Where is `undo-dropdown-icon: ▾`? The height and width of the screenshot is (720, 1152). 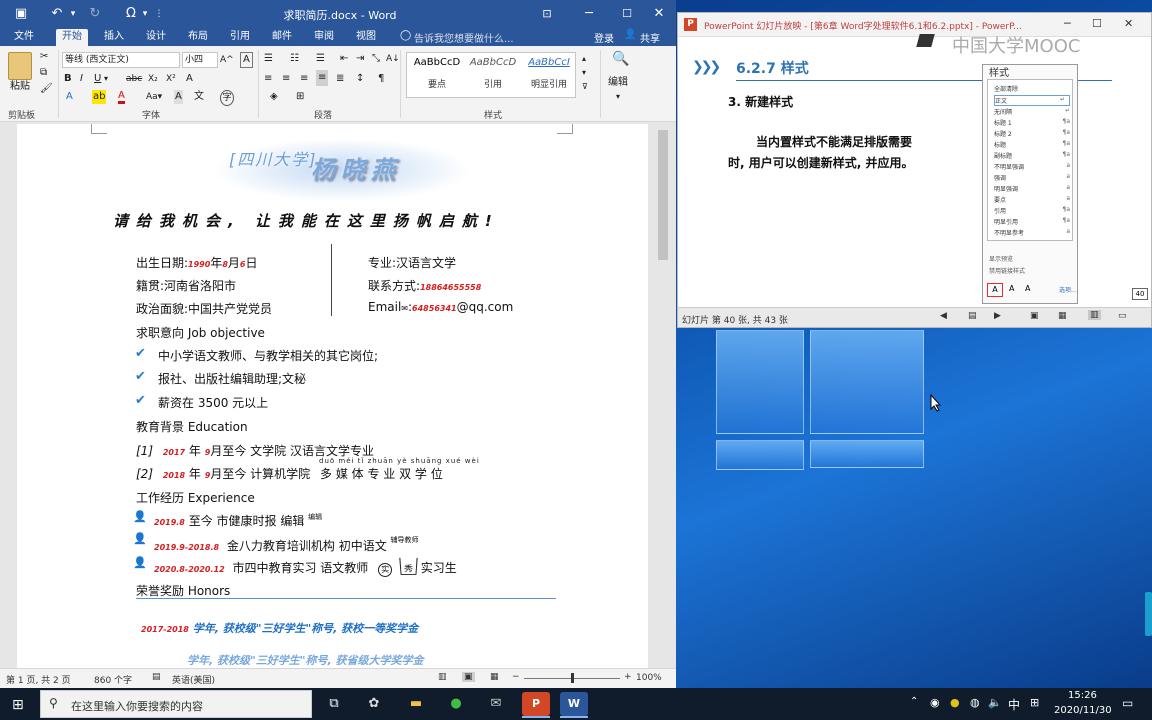
undo-dropdown-icon: ▾ is located at coordinates (73, 14).